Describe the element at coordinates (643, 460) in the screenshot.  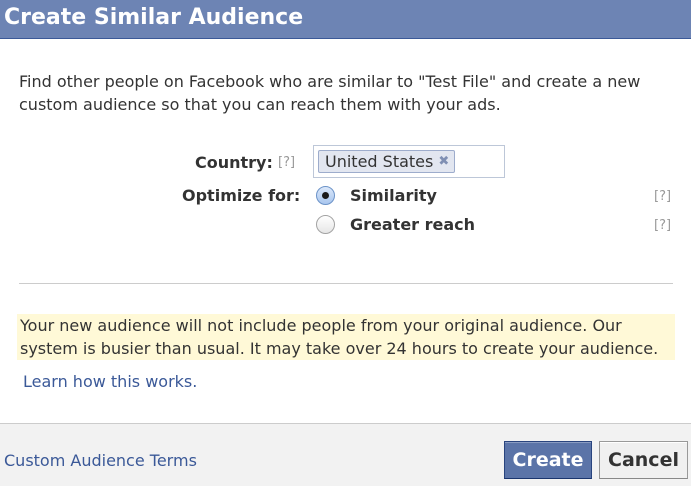
I see `cancel-button: Cancel` at that location.